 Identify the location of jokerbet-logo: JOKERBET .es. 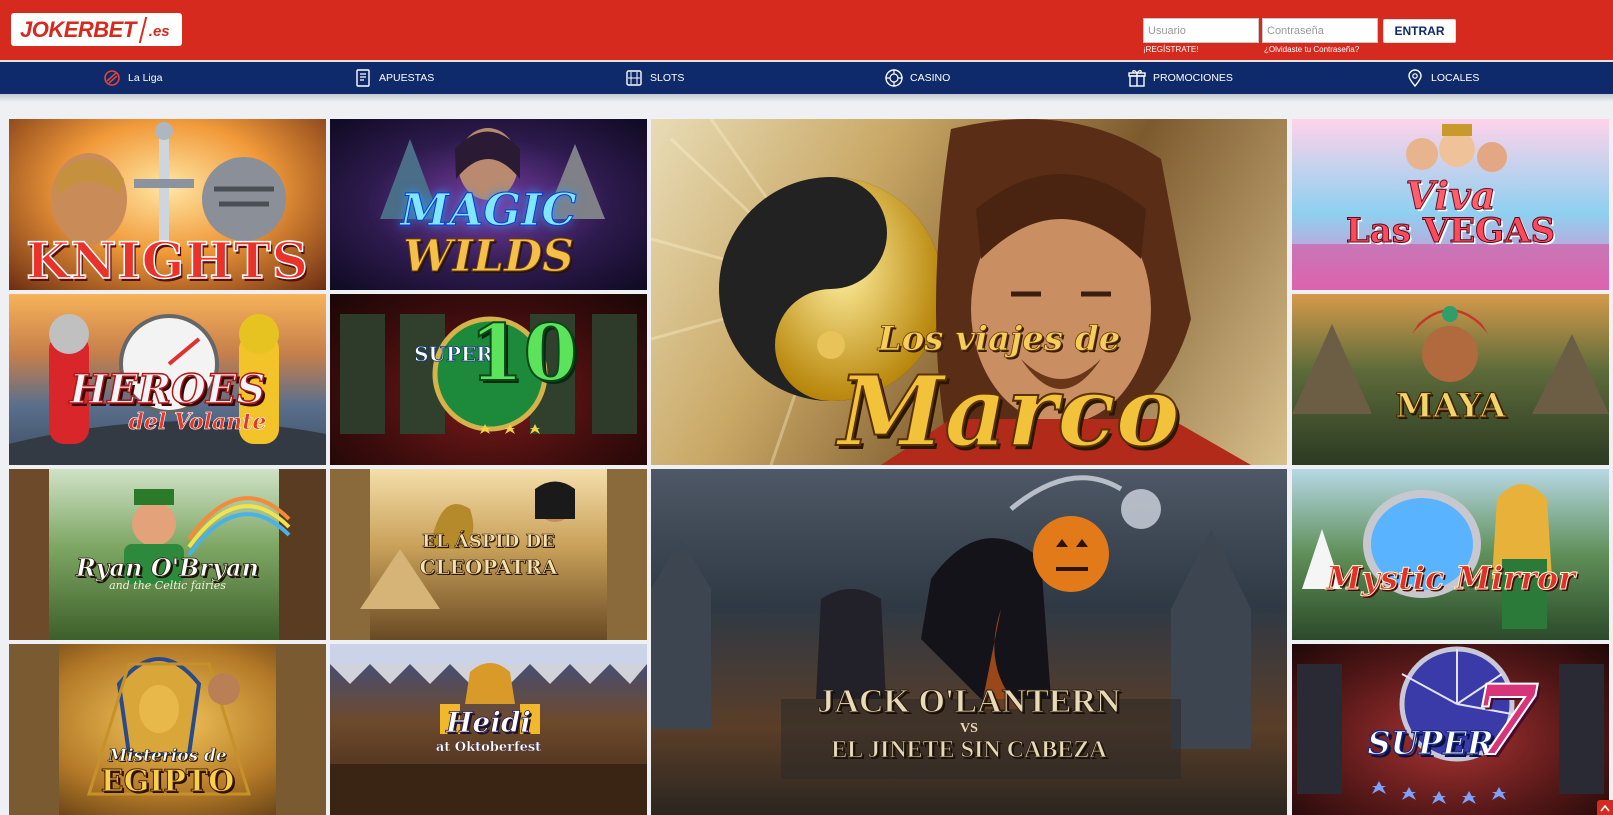
(96, 29).